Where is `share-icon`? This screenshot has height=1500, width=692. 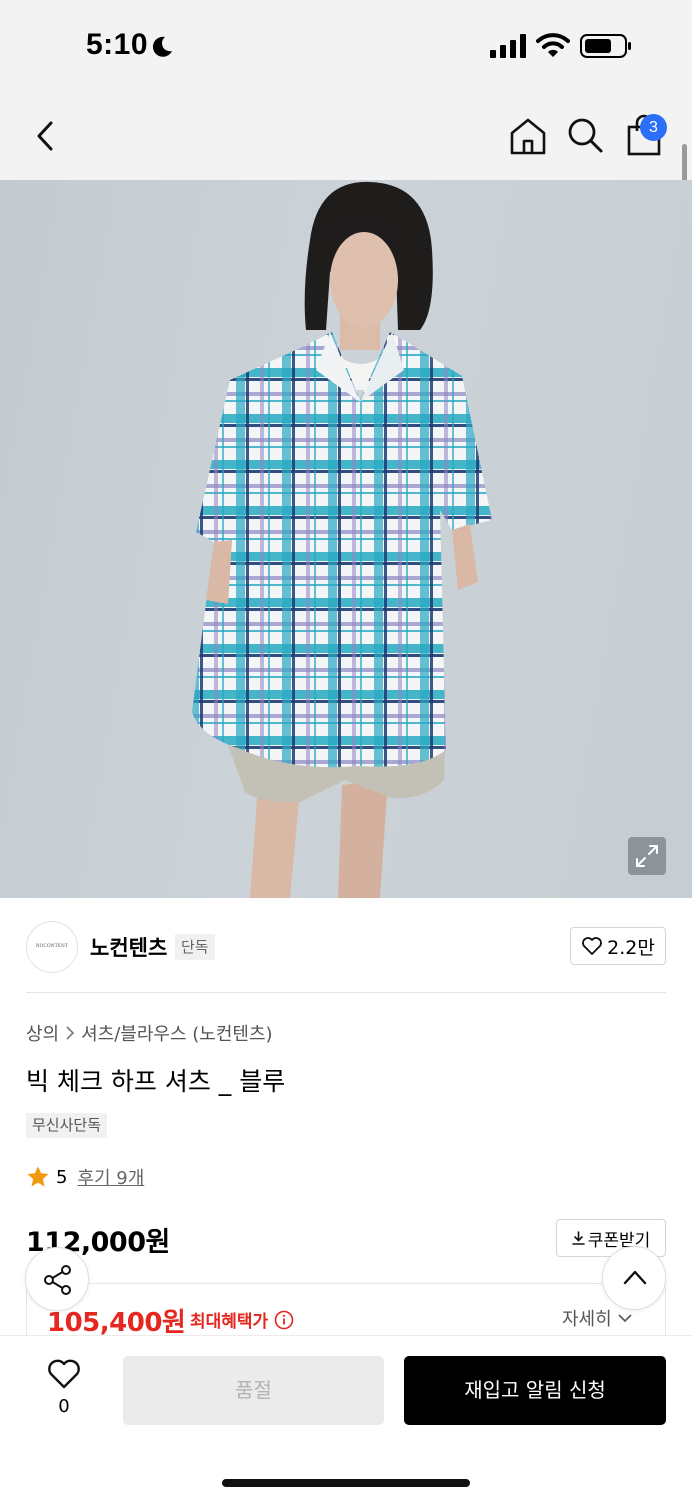 share-icon is located at coordinates (57, 1280).